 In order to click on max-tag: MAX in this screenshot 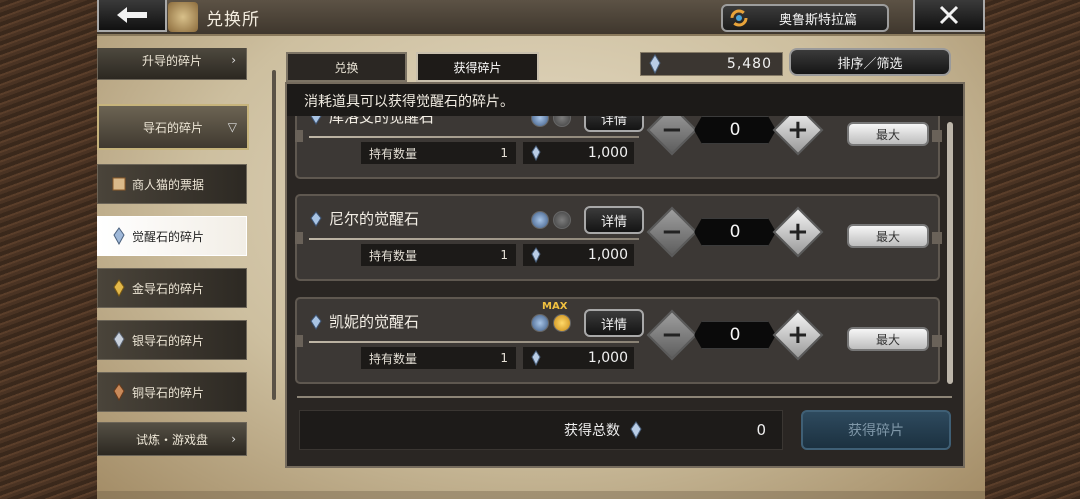, I will do `click(555, 306)`.